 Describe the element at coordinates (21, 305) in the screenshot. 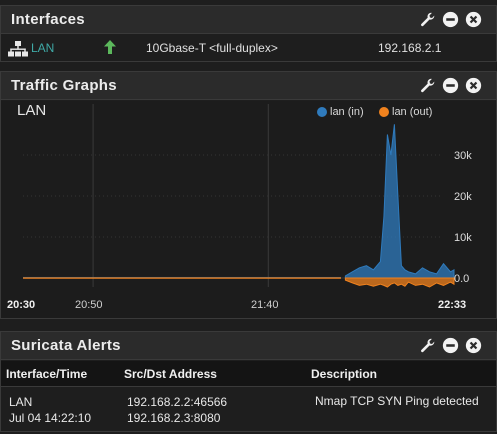

I see `x-tick-label: 20:30` at that location.